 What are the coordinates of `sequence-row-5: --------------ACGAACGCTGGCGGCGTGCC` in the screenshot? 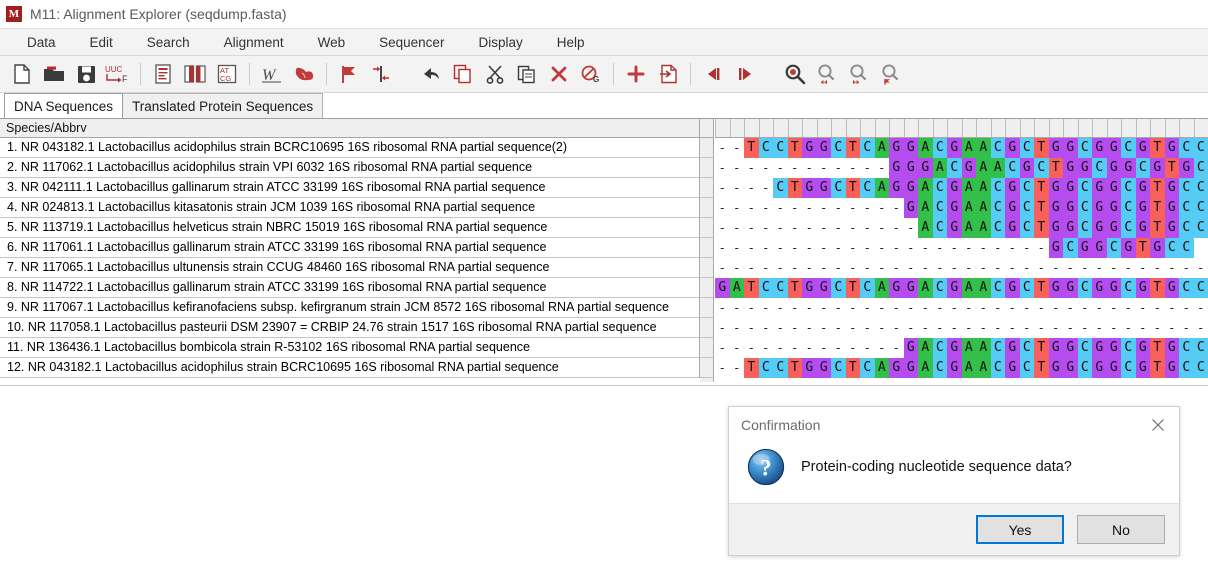 It's located at (961, 228).